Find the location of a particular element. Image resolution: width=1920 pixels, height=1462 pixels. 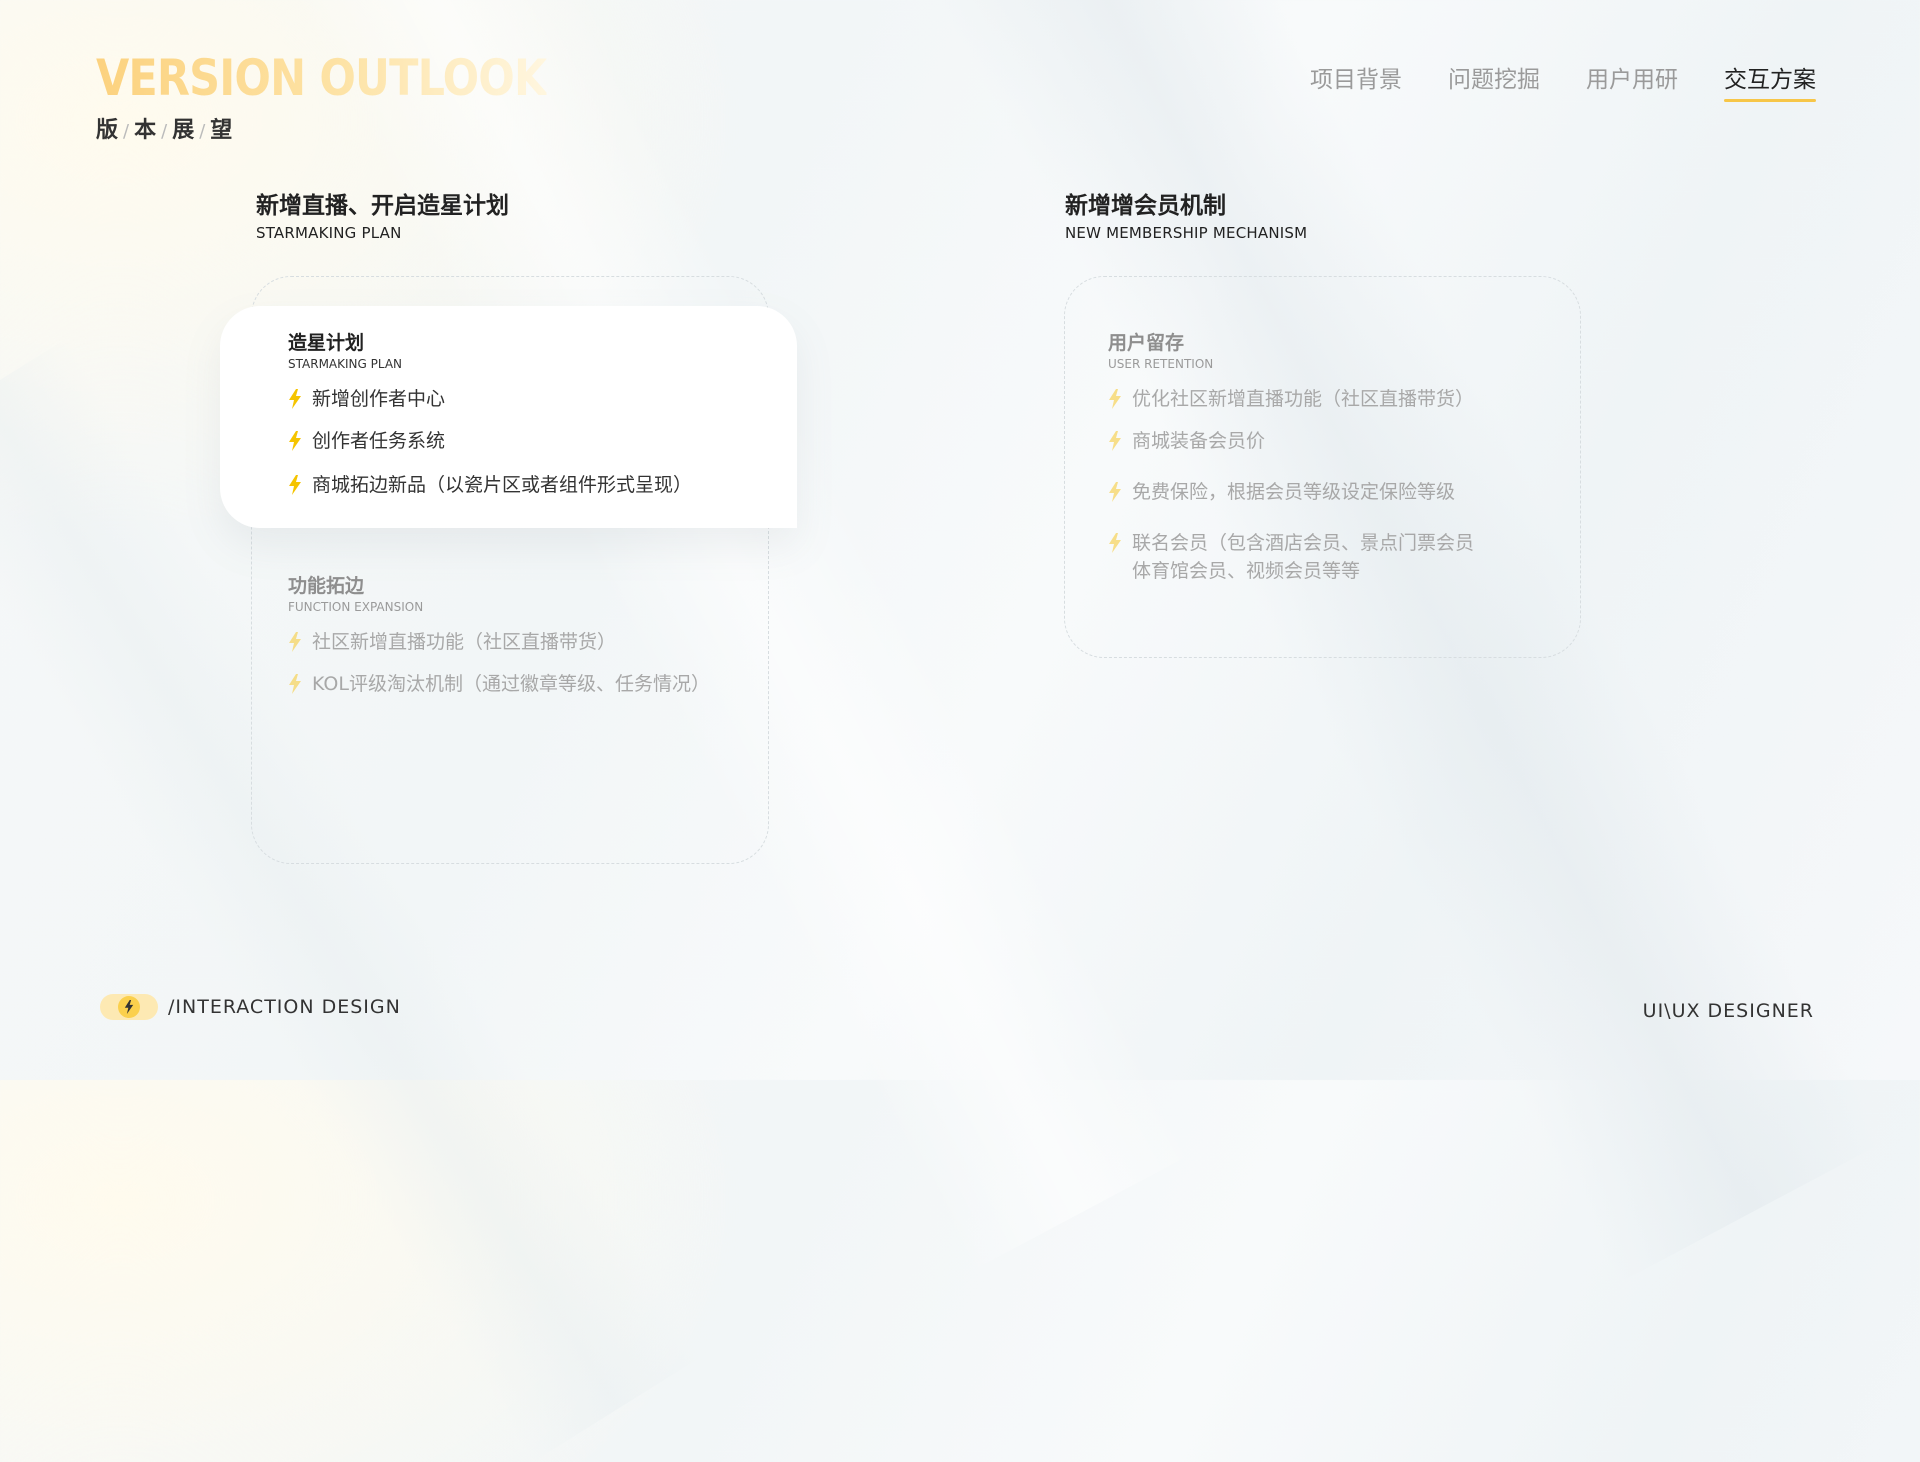

left-section-subtitle: STARMAKING PLAN is located at coordinates (329, 233).